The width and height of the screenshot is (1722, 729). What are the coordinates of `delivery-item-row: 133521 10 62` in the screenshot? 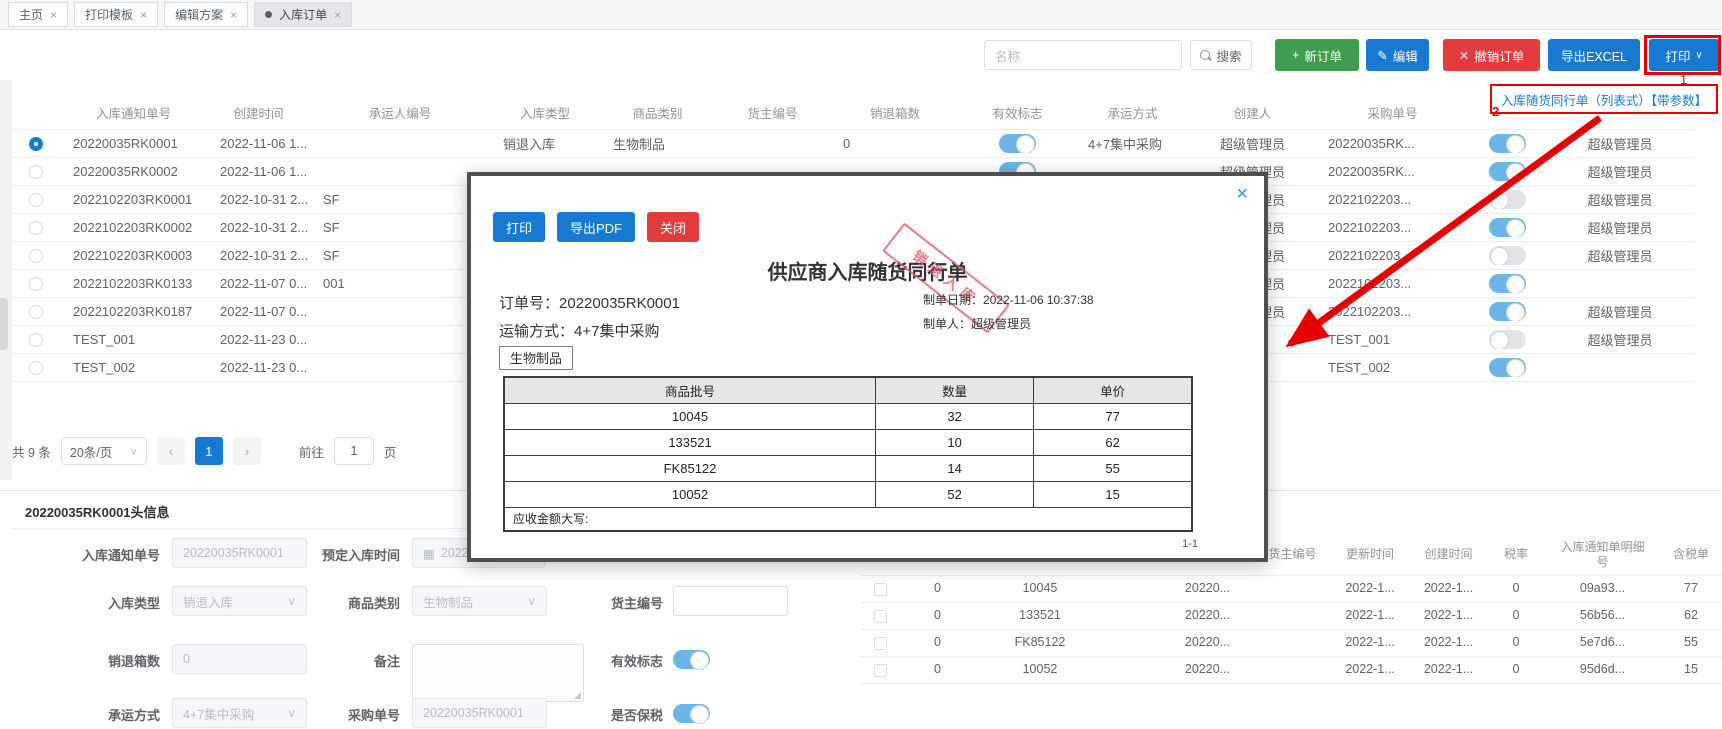 It's located at (848, 442).